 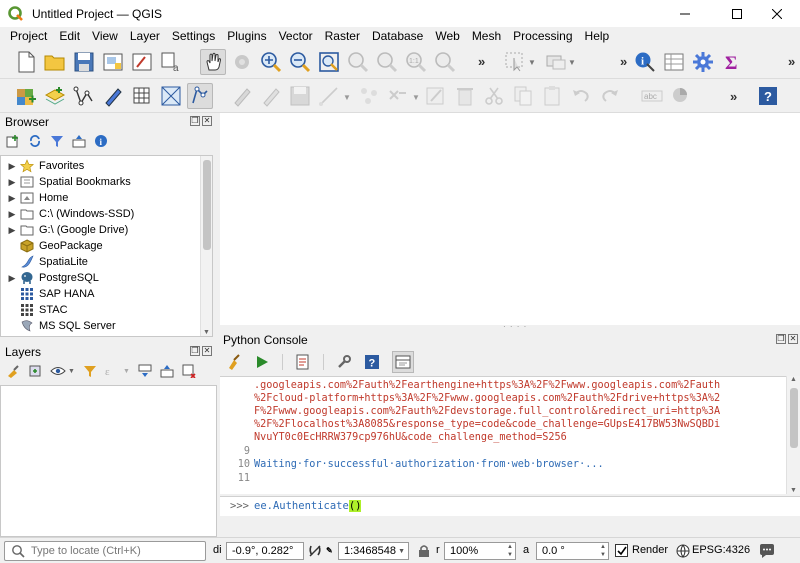 What do you see at coordinates (794, 418) in the screenshot?
I see `console-scrollbar-thumb` at bounding box center [794, 418].